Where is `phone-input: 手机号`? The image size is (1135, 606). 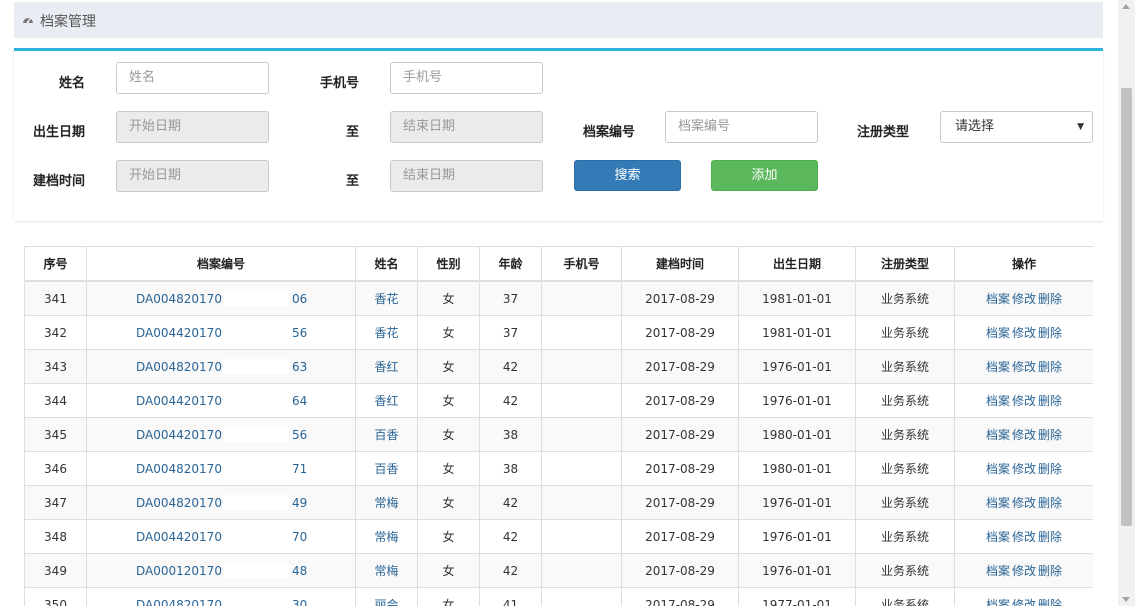 phone-input: 手机号 is located at coordinates (466, 78).